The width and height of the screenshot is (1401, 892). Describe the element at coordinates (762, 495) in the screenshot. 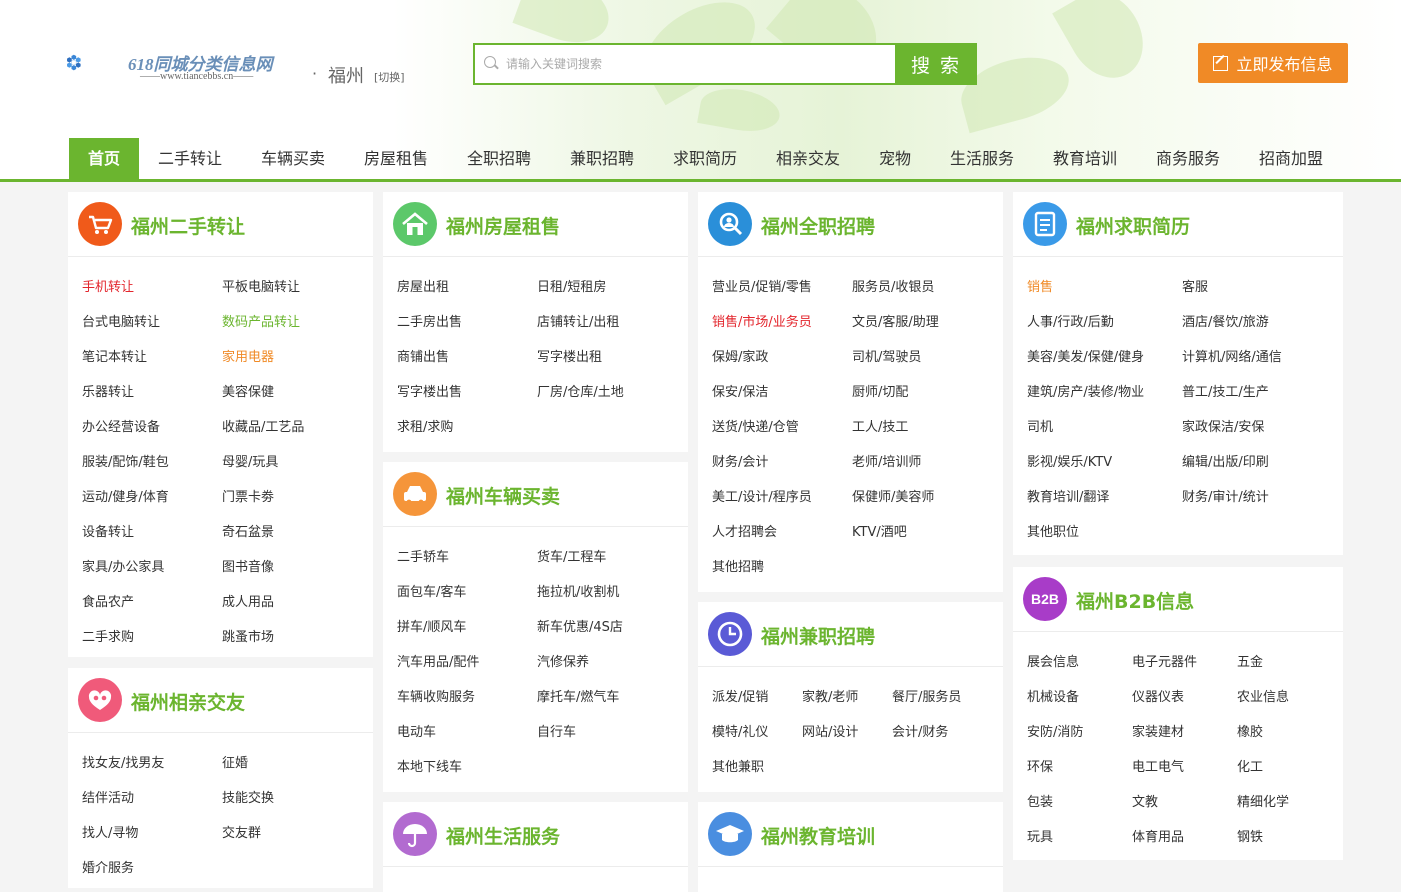

I see `category-link: 美工/设计/程序员` at that location.